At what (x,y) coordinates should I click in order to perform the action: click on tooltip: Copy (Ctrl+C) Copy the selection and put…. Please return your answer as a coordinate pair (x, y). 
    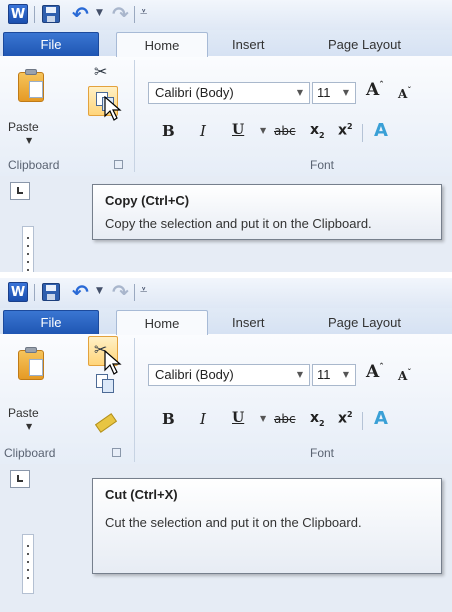
    Looking at the image, I should click on (267, 212).